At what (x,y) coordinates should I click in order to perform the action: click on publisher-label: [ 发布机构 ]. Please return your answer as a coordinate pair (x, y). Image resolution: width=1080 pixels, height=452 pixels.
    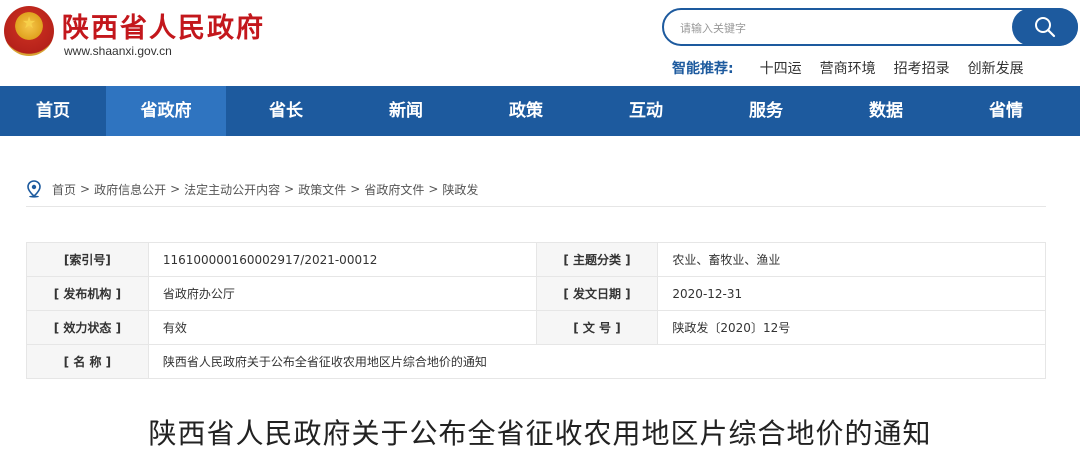
    Looking at the image, I should click on (87, 293).